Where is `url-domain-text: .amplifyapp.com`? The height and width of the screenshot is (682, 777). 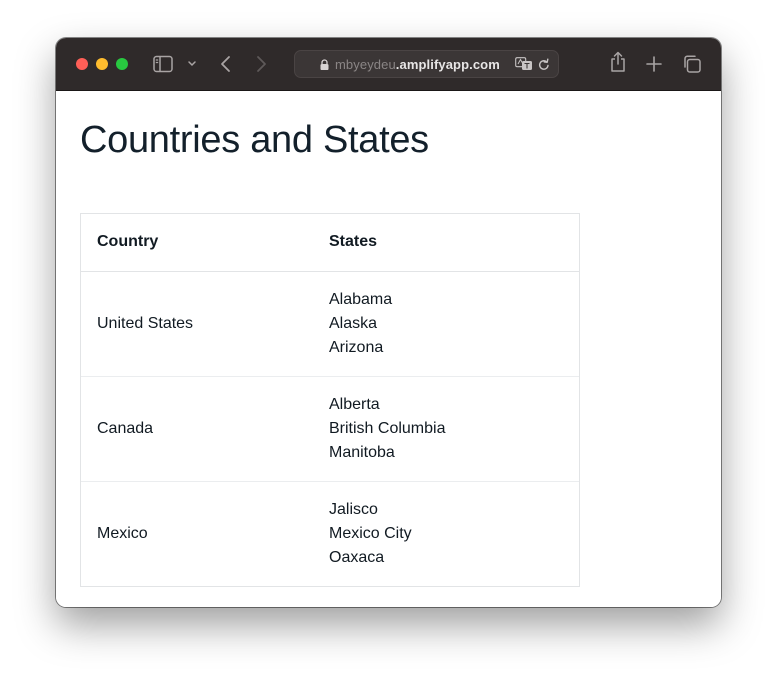
url-domain-text: .amplifyapp.com is located at coordinates (447, 64).